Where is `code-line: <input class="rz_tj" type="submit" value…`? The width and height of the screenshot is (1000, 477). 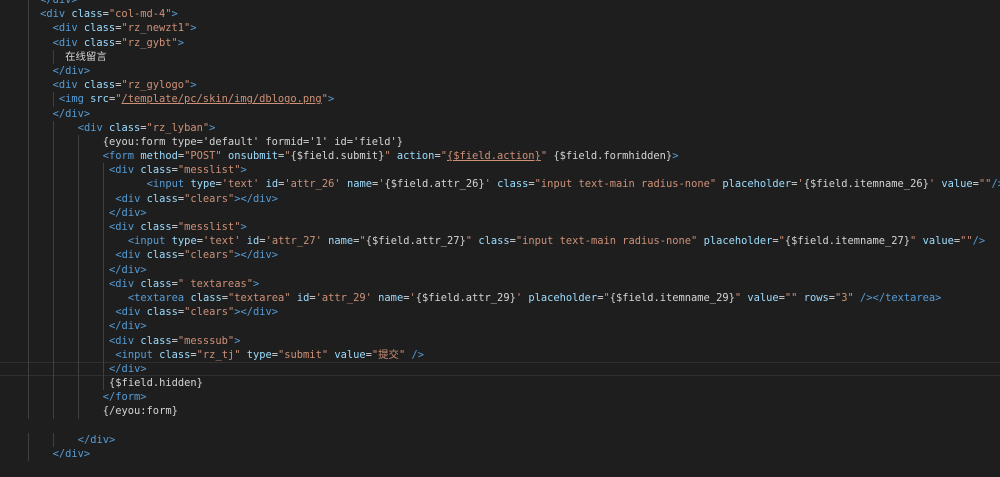 code-line: <input class="rz_tj" type="submit" value… is located at coordinates (500, 354).